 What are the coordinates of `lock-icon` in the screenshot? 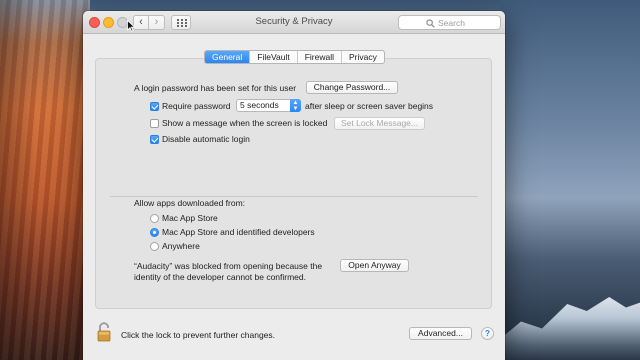 It's located at (104, 332).